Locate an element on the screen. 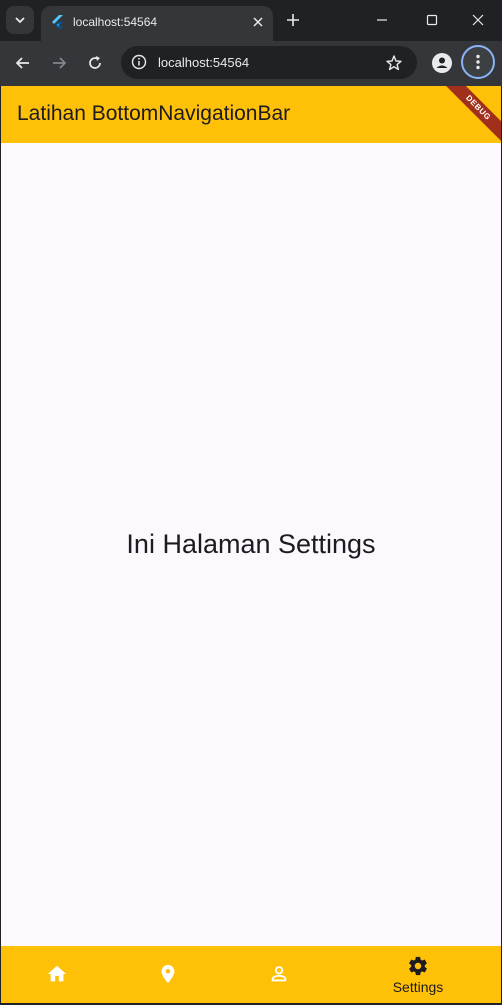  forward-arrow-icon is located at coordinates (59, 63).